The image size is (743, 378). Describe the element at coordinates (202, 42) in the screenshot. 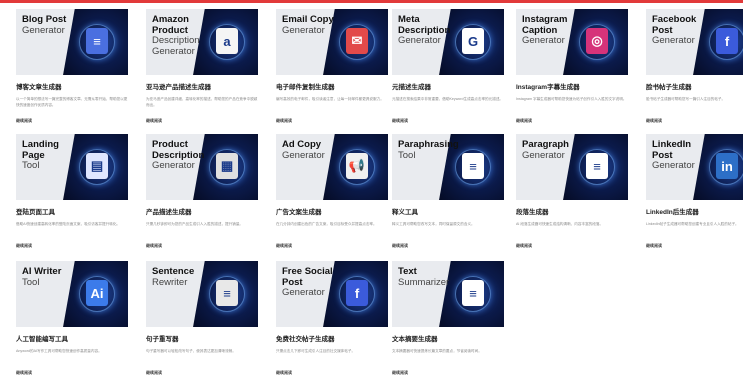

I see `card-thumbnail: a Amazon Product Description Generator` at that location.